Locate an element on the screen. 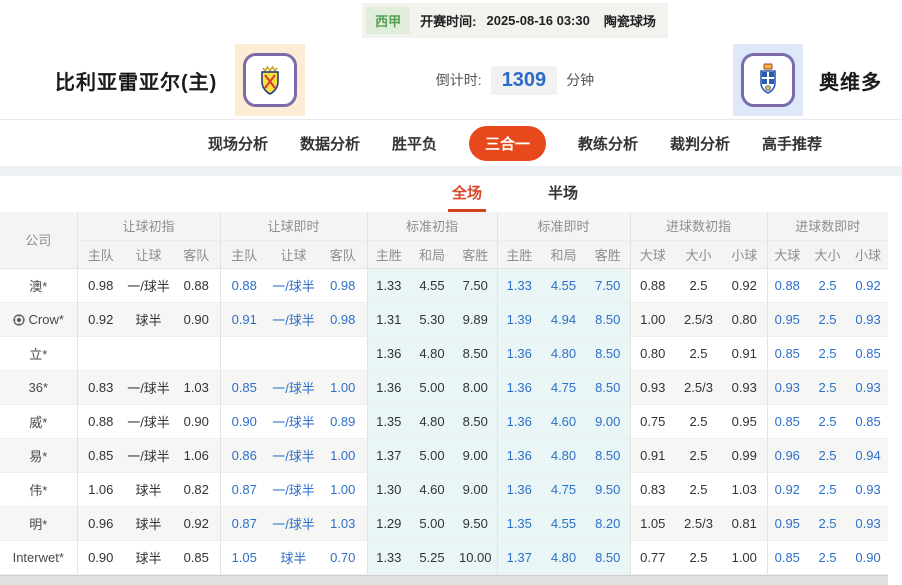  bookmaker-cell: Crow* is located at coordinates (38, 319).